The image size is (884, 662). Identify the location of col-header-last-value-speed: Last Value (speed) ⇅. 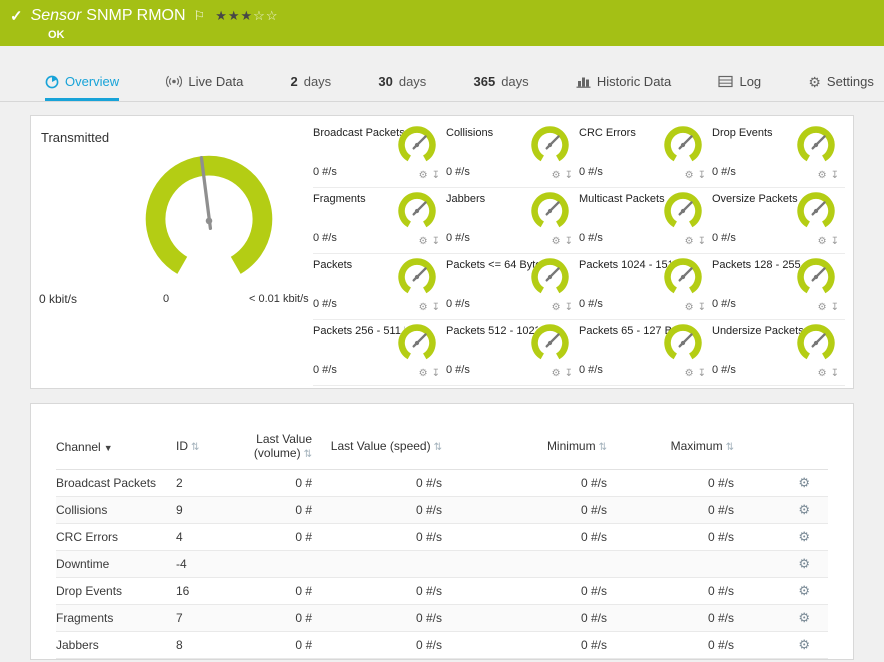
(391, 448).